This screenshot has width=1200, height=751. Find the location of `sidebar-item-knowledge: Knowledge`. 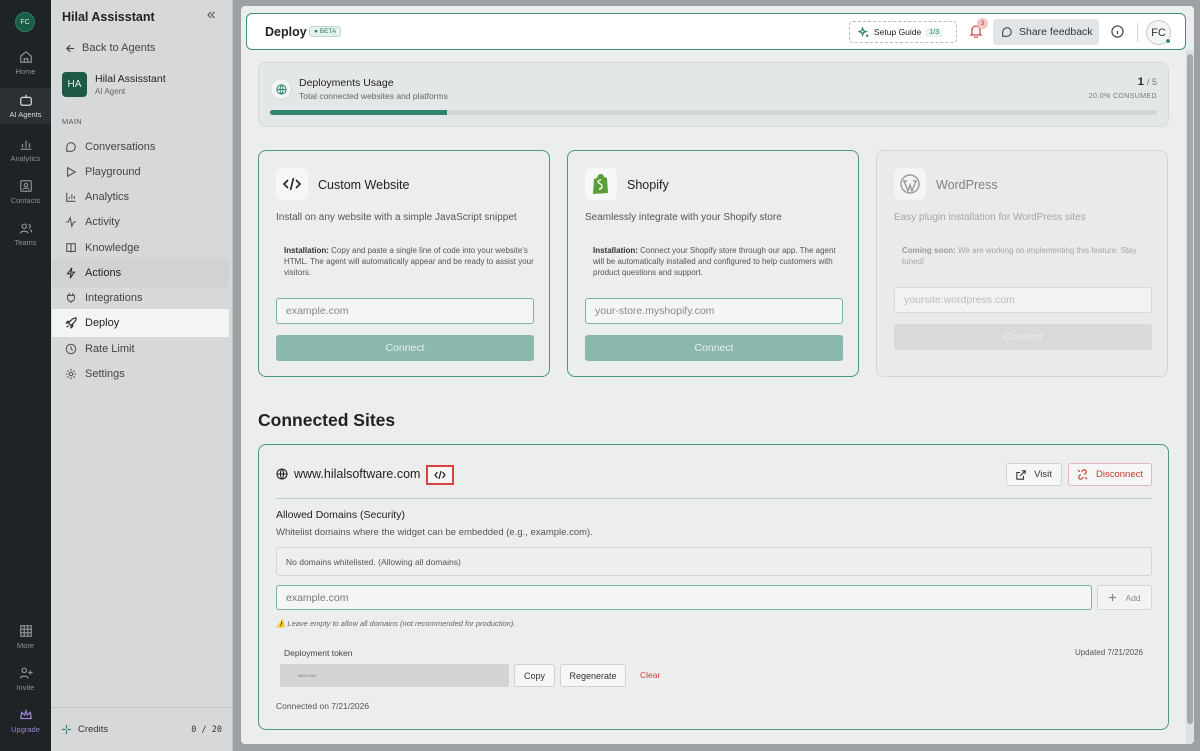

sidebar-item-knowledge: Knowledge is located at coordinates (140, 248).